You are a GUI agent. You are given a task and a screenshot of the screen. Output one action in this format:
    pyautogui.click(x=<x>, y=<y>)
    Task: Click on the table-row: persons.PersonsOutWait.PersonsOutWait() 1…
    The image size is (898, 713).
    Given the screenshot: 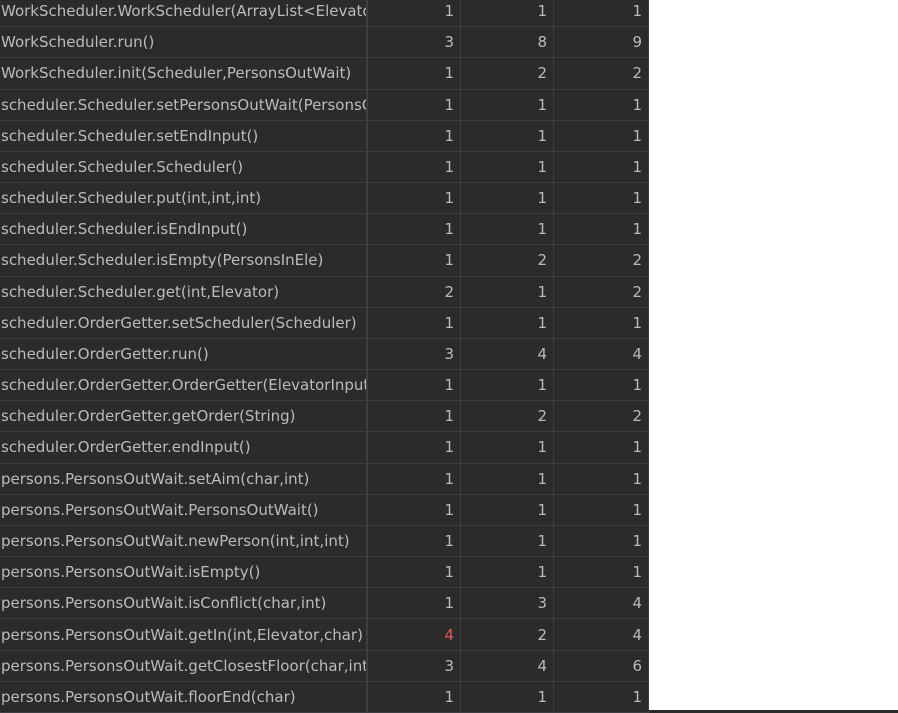 What is the action you would take?
    pyautogui.click(x=324, y=510)
    